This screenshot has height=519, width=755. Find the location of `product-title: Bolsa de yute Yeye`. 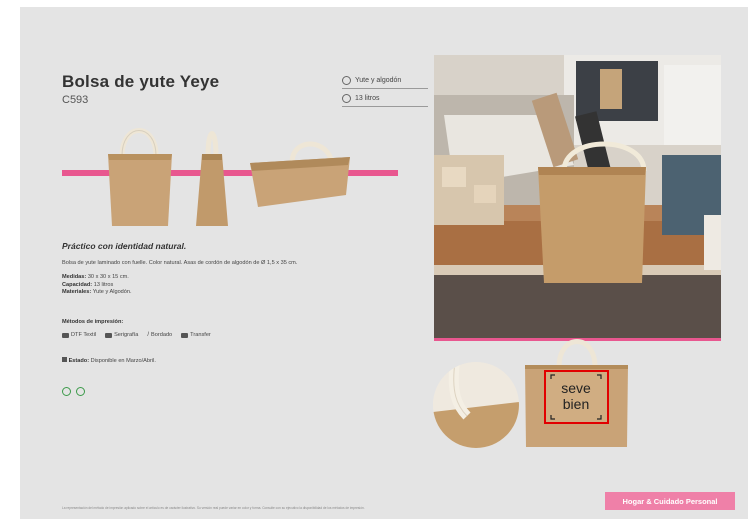

product-title: Bolsa de yute Yeye is located at coordinates (141, 81).